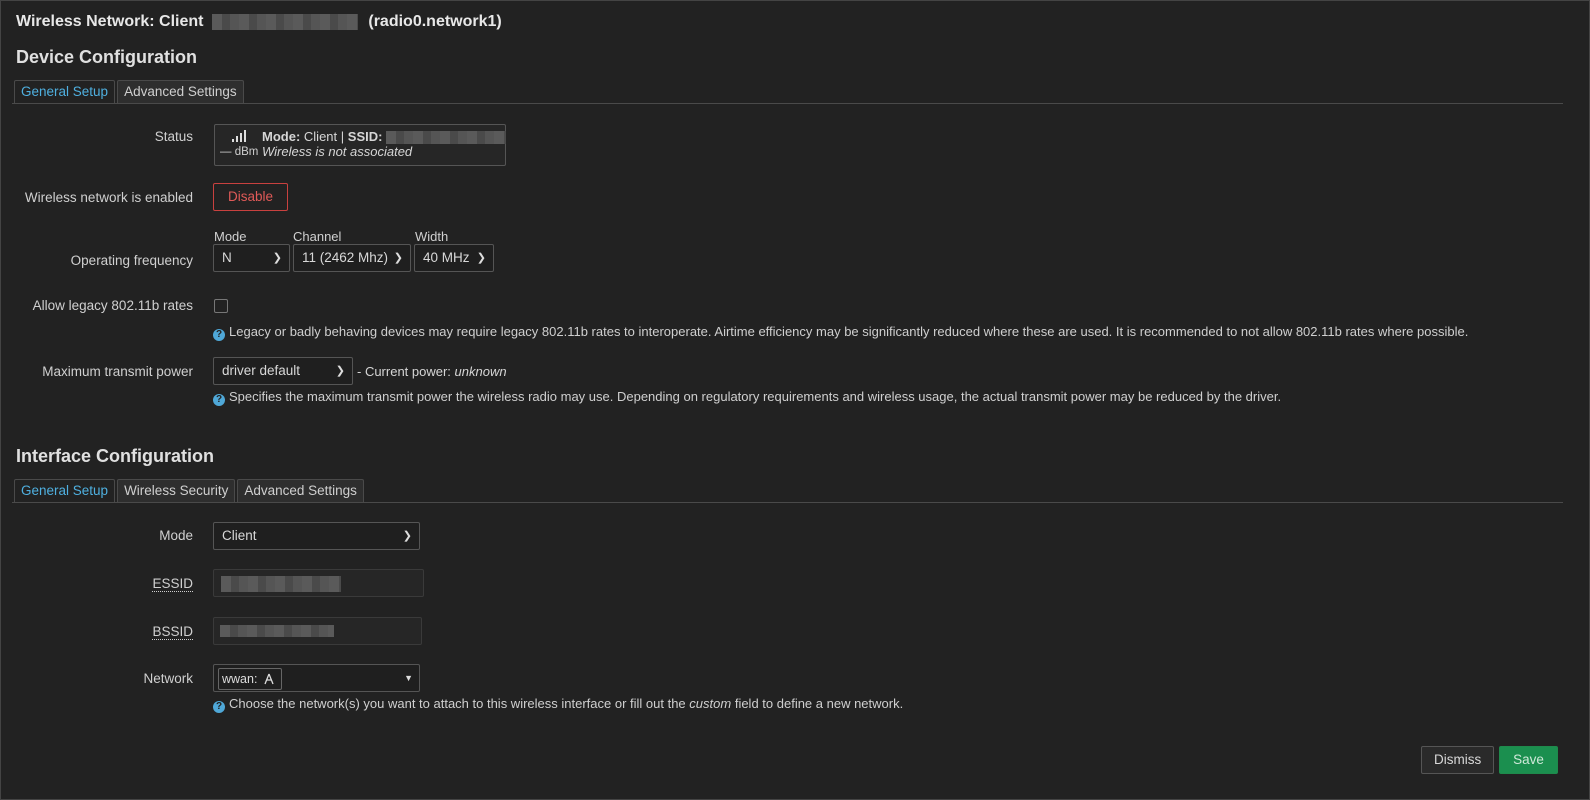 This screenshot has height=800, width=1590. I want to click on network-label: Network, so click(168, 678).